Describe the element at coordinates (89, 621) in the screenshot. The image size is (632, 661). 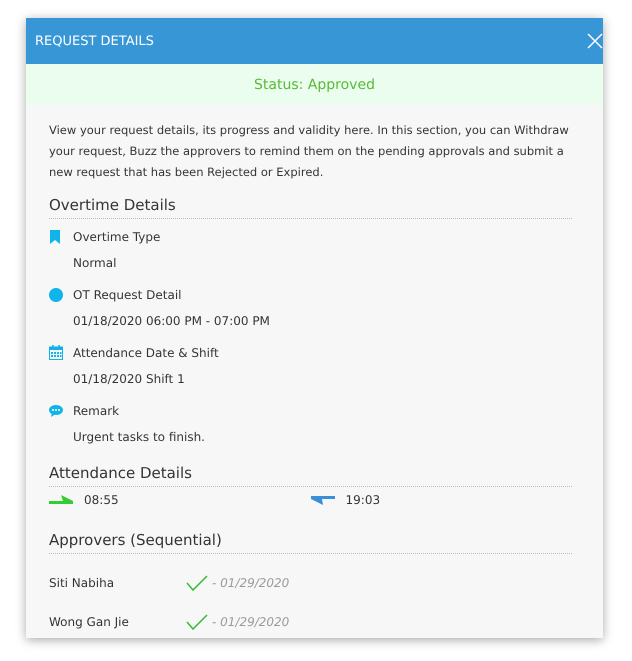
I see `approver-name: Wong Gan Jie` at that location.